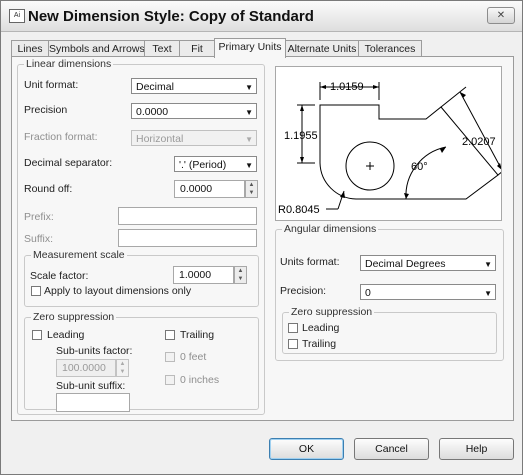  Describe the element at coordinates (68, 163) in the screenshot. I see `decimal-separator-label: Decimal separator:` at that location.